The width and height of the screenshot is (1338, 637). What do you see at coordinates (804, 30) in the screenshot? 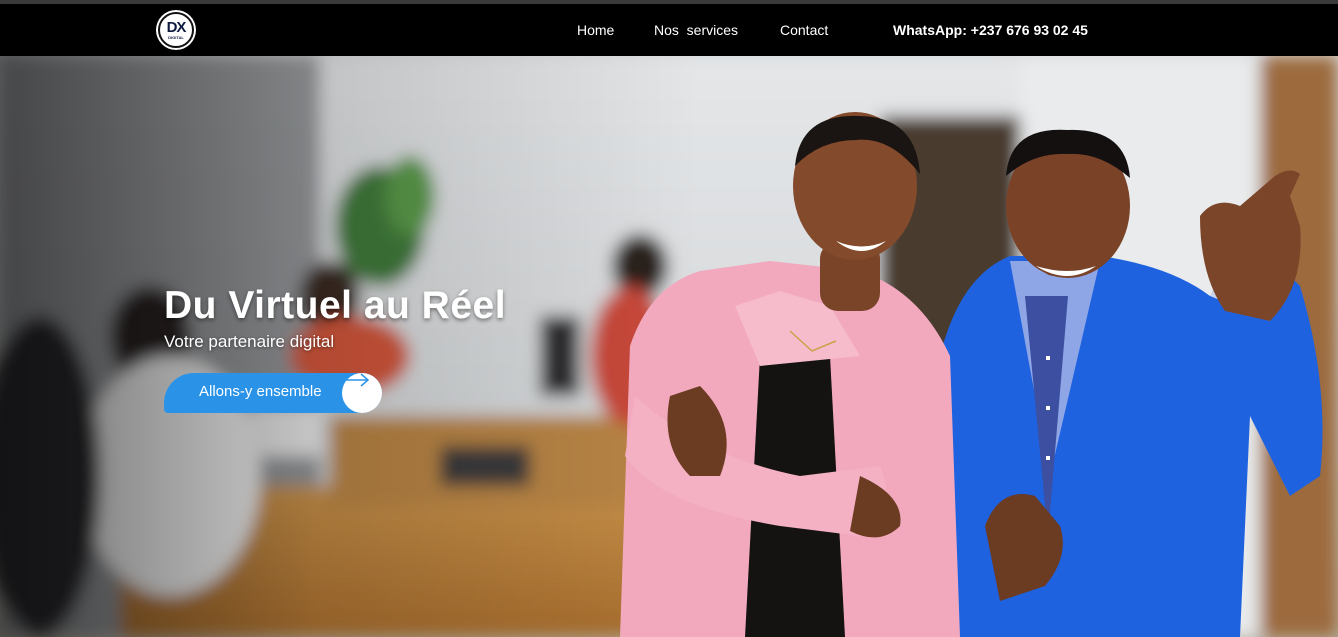
I see `nav-link-contact: Contact` at bounding box center [804, 30].